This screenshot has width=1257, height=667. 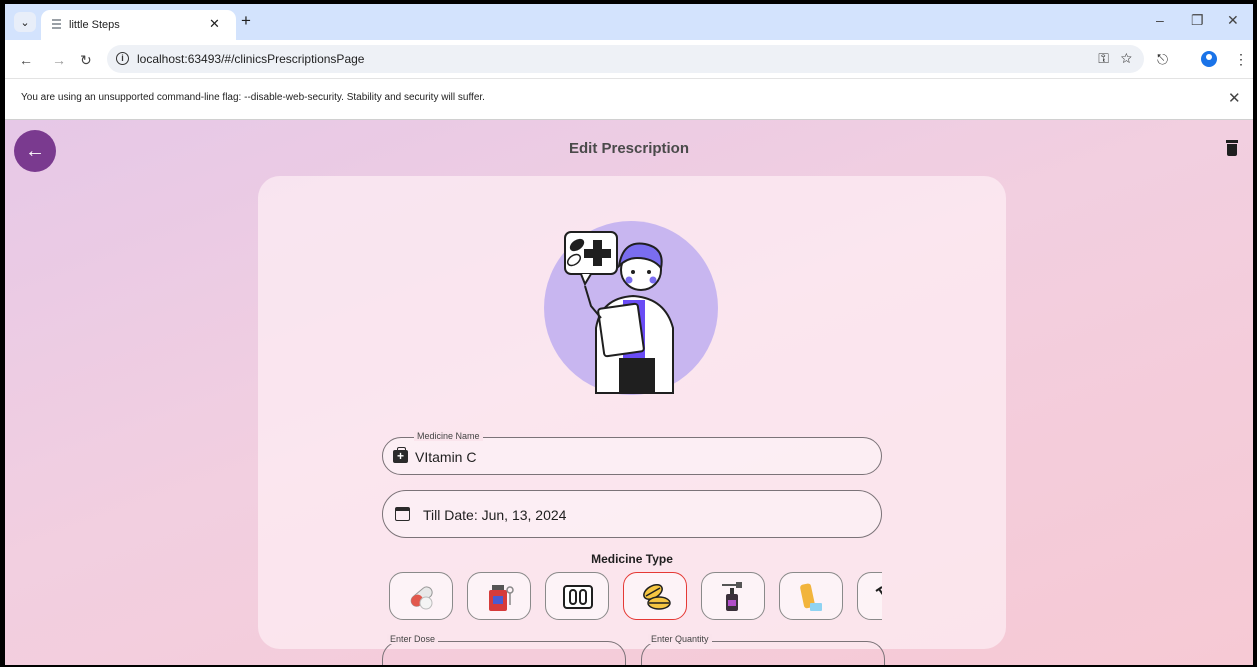 What do you see at coordinates (632, 559) in the screenshot?
I see `medicine-type-title: Medicine Type` at bounding box center [632, 559].